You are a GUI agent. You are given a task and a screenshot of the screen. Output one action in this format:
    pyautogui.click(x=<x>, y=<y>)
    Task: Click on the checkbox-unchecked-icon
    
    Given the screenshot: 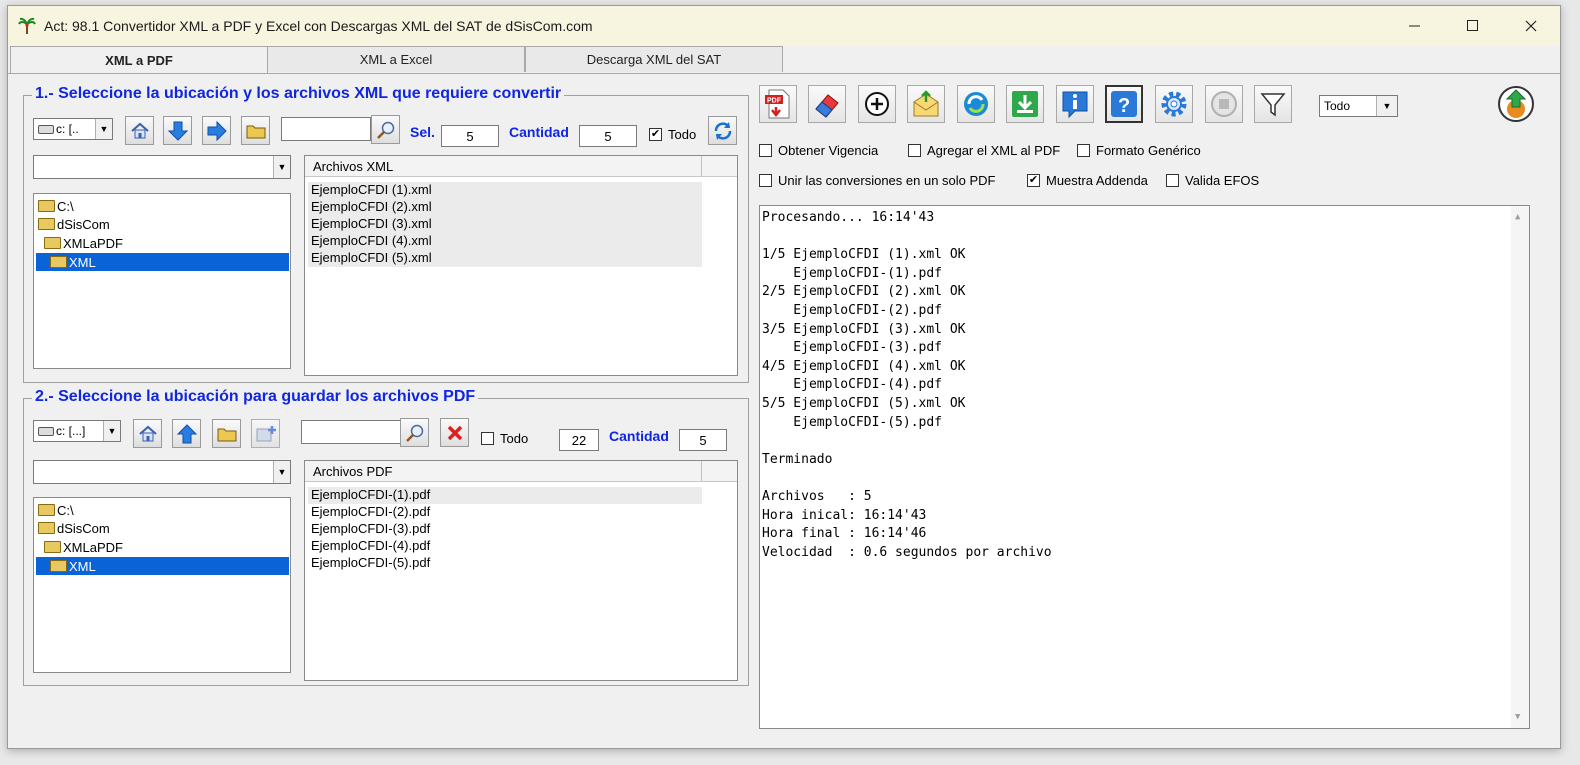 What is the action you would take?
    pyautogui.click(x=1172, y=180)
    